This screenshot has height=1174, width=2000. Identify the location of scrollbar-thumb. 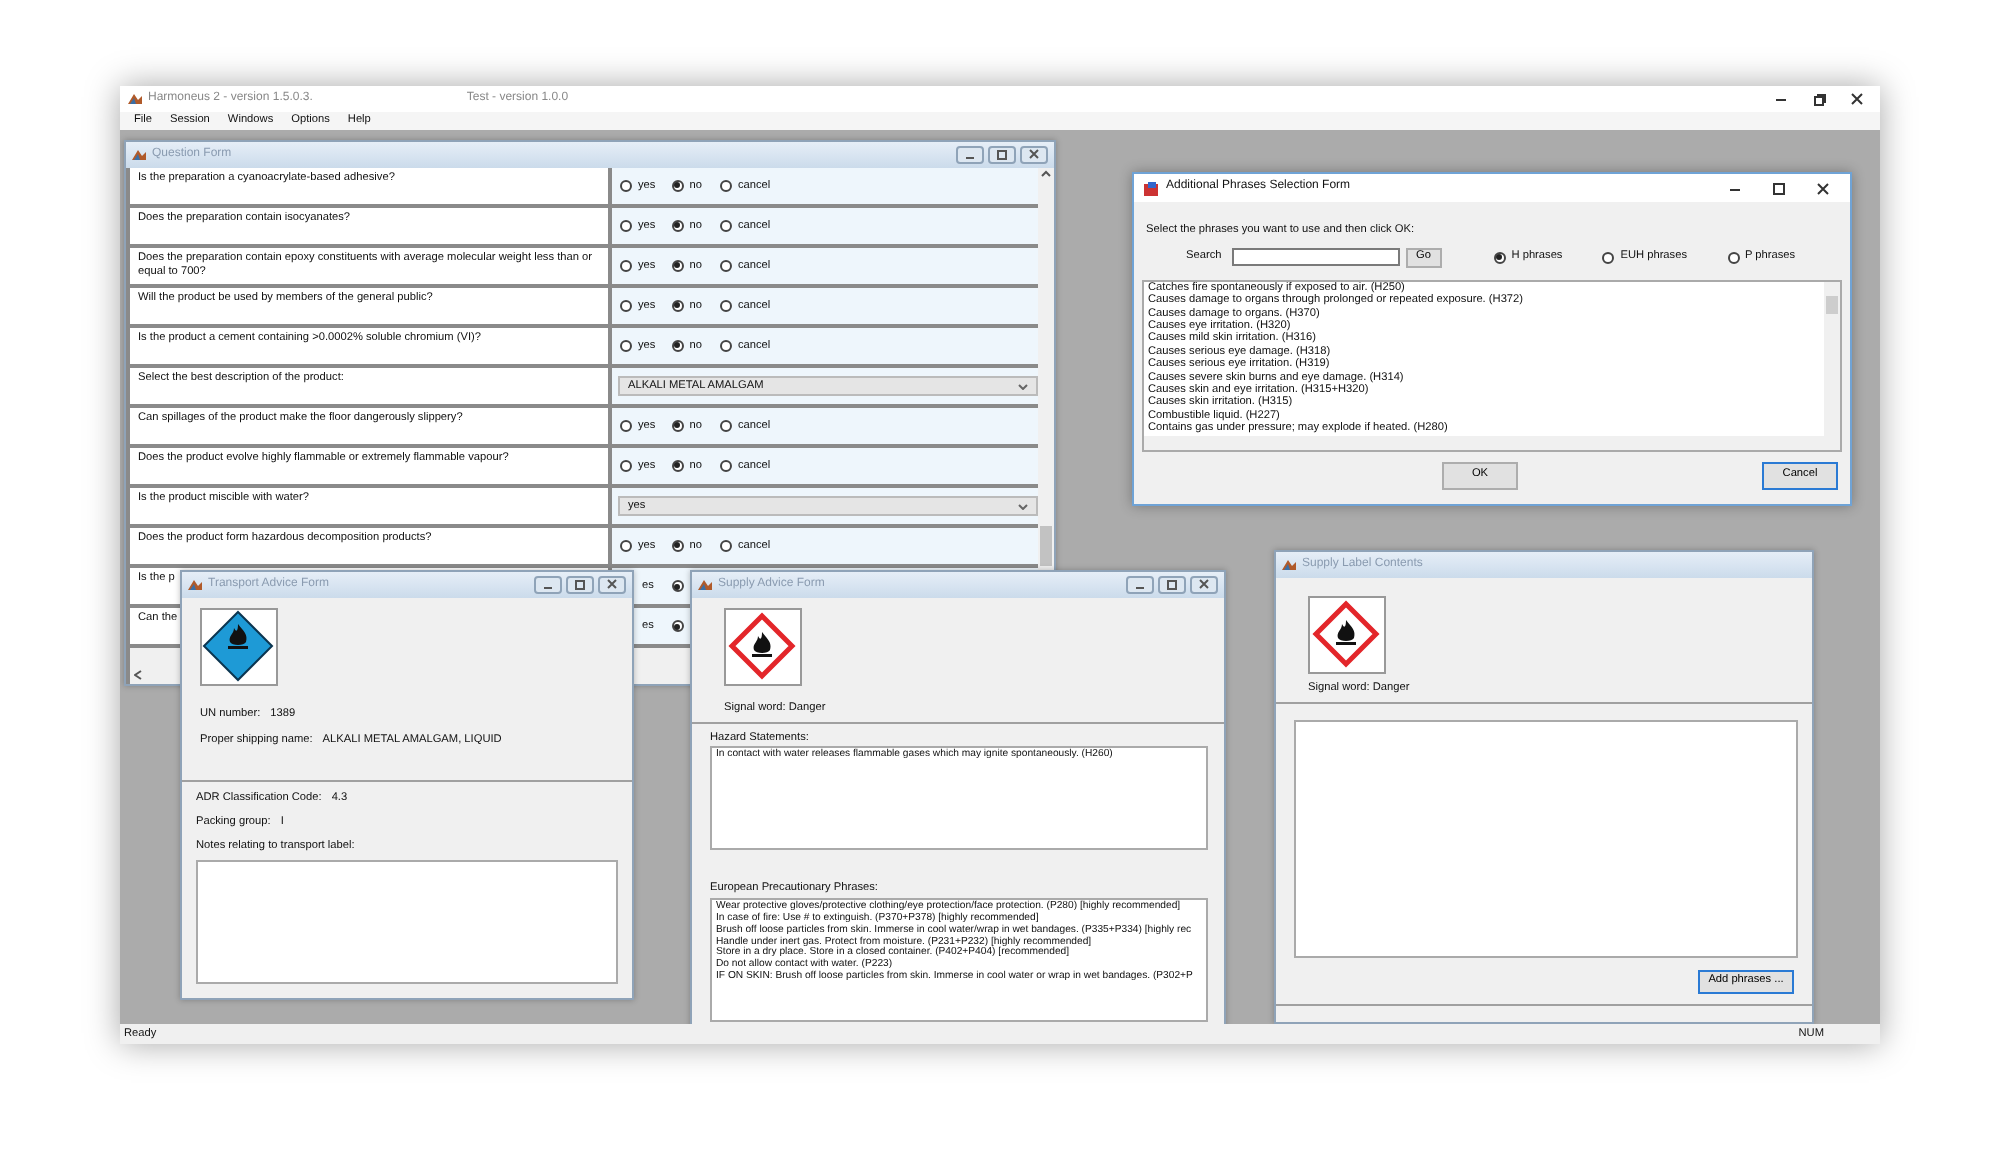
(1046, 546).